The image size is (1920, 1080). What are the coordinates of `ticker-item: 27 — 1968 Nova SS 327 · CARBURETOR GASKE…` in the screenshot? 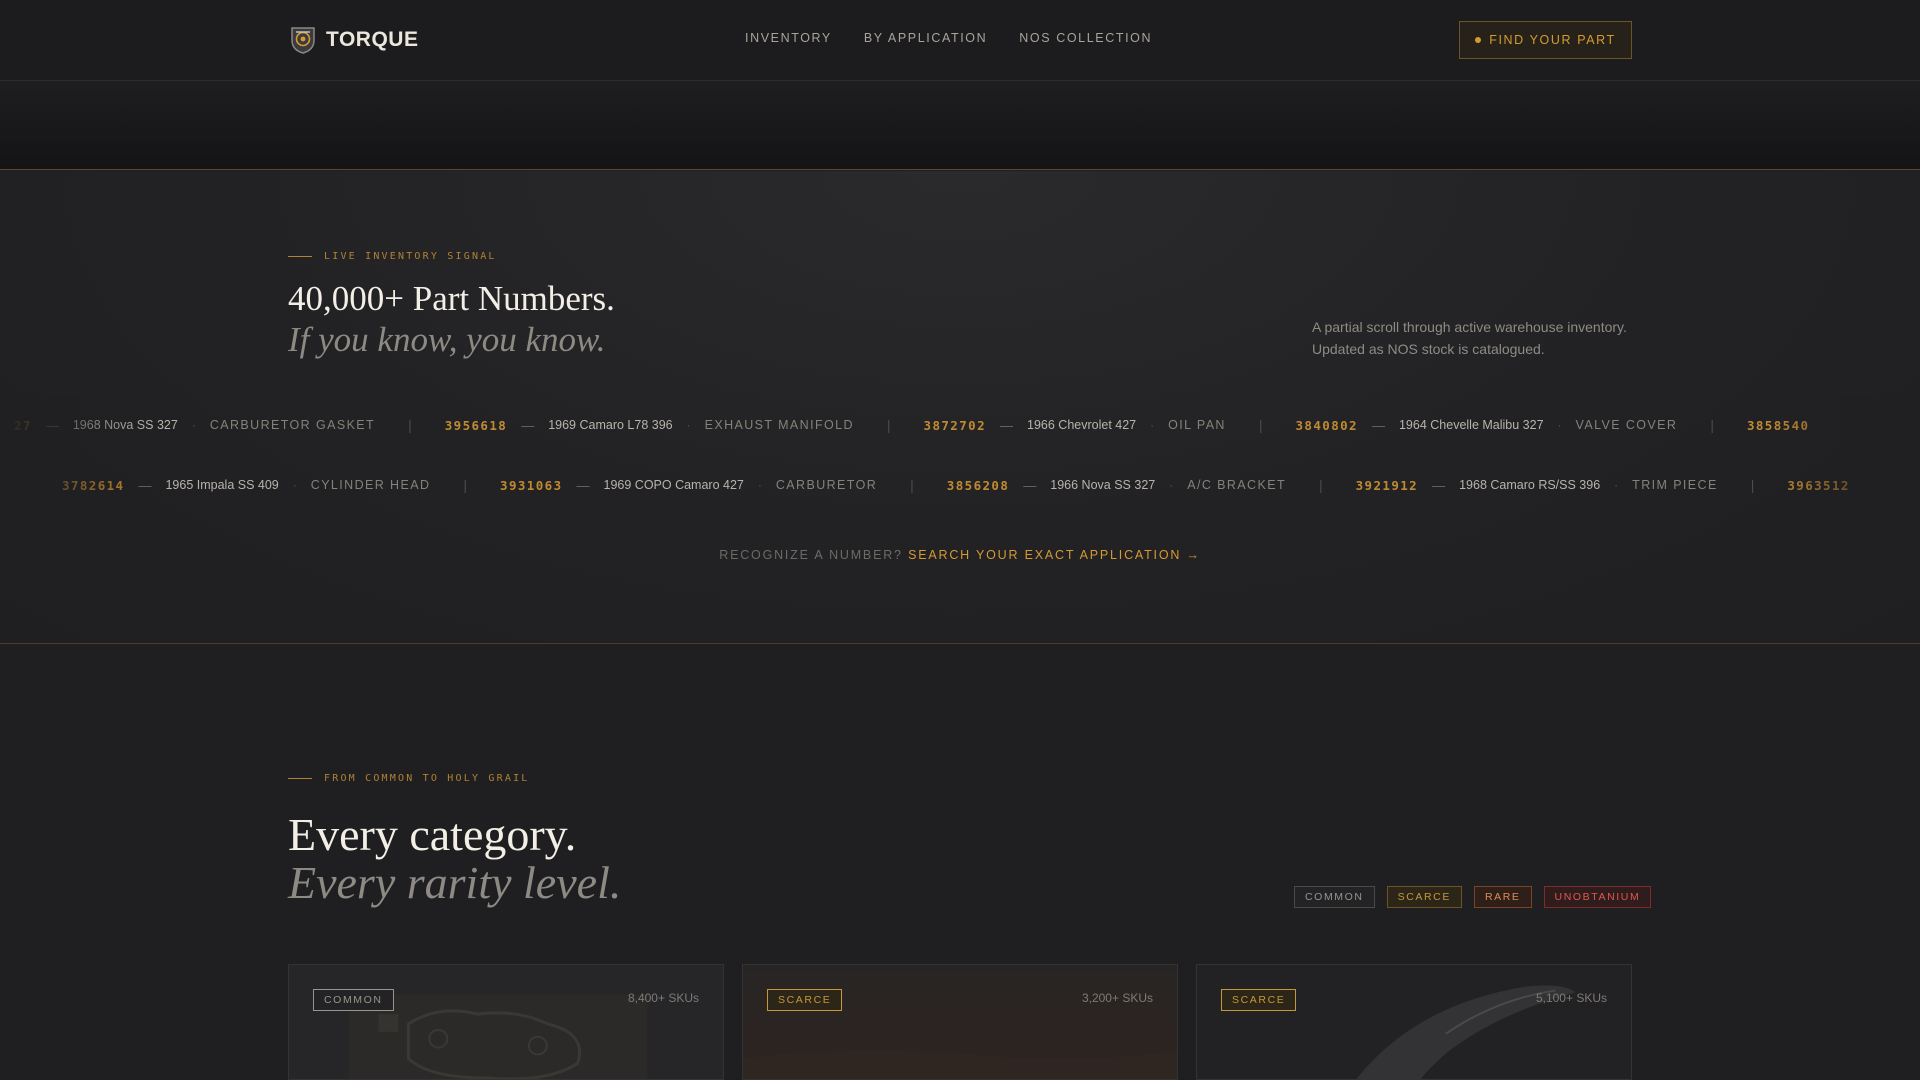 It's located at (213, 425).